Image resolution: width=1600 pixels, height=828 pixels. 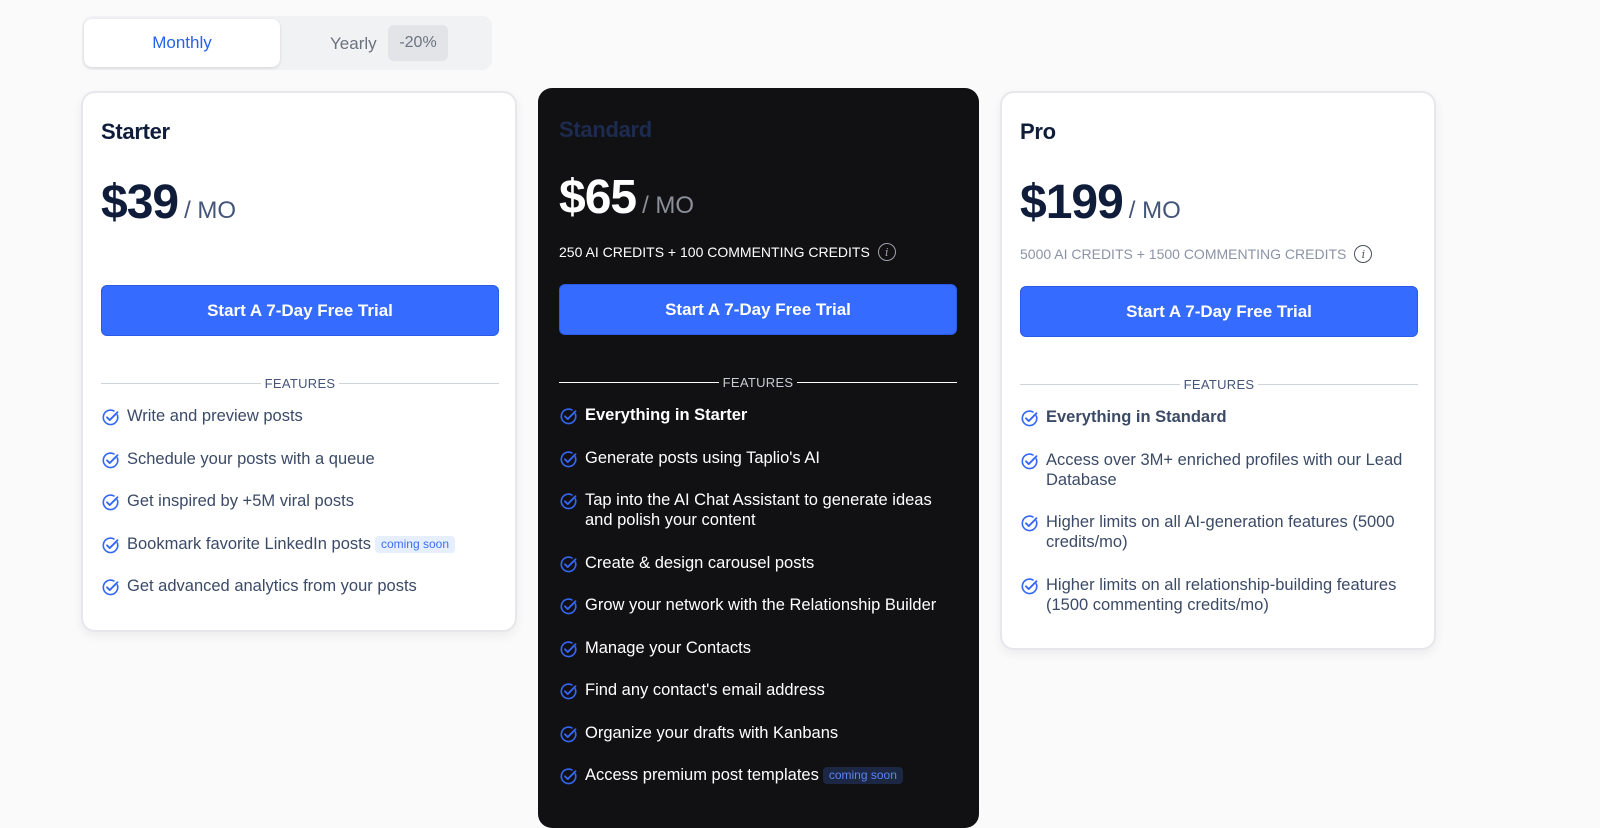 What do you see at coordinates (215, 416) in the screenshot?
I see `feature-text: Write and preview posts` at bounding box center [215, 416].